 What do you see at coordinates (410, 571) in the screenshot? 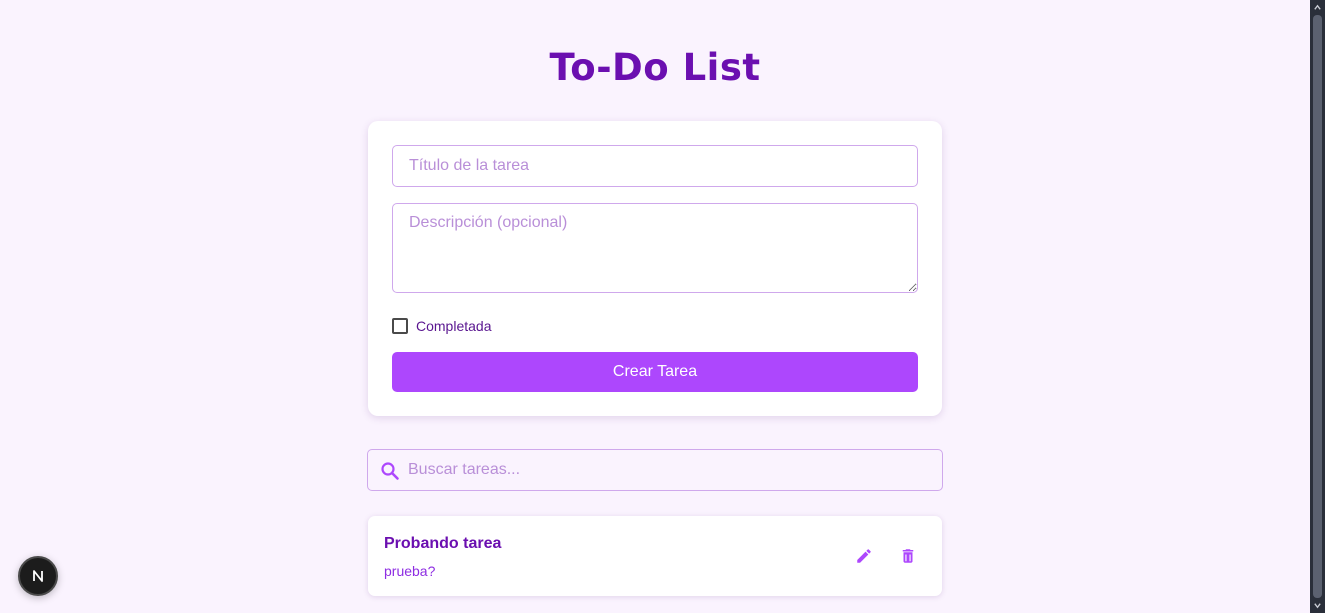
I see `task-description: prueba?` at bounding box center [410, 571].